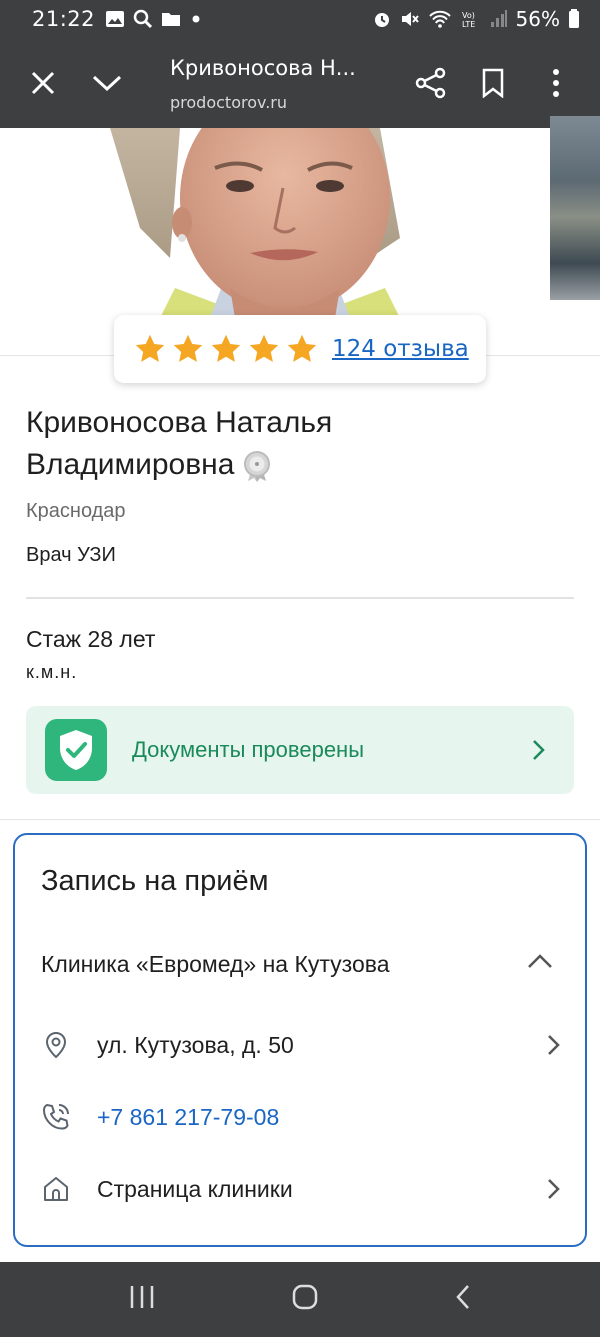 The height and width of the screenshot is (1337, 600). I want to click on battery-icon, so click(574, 18).